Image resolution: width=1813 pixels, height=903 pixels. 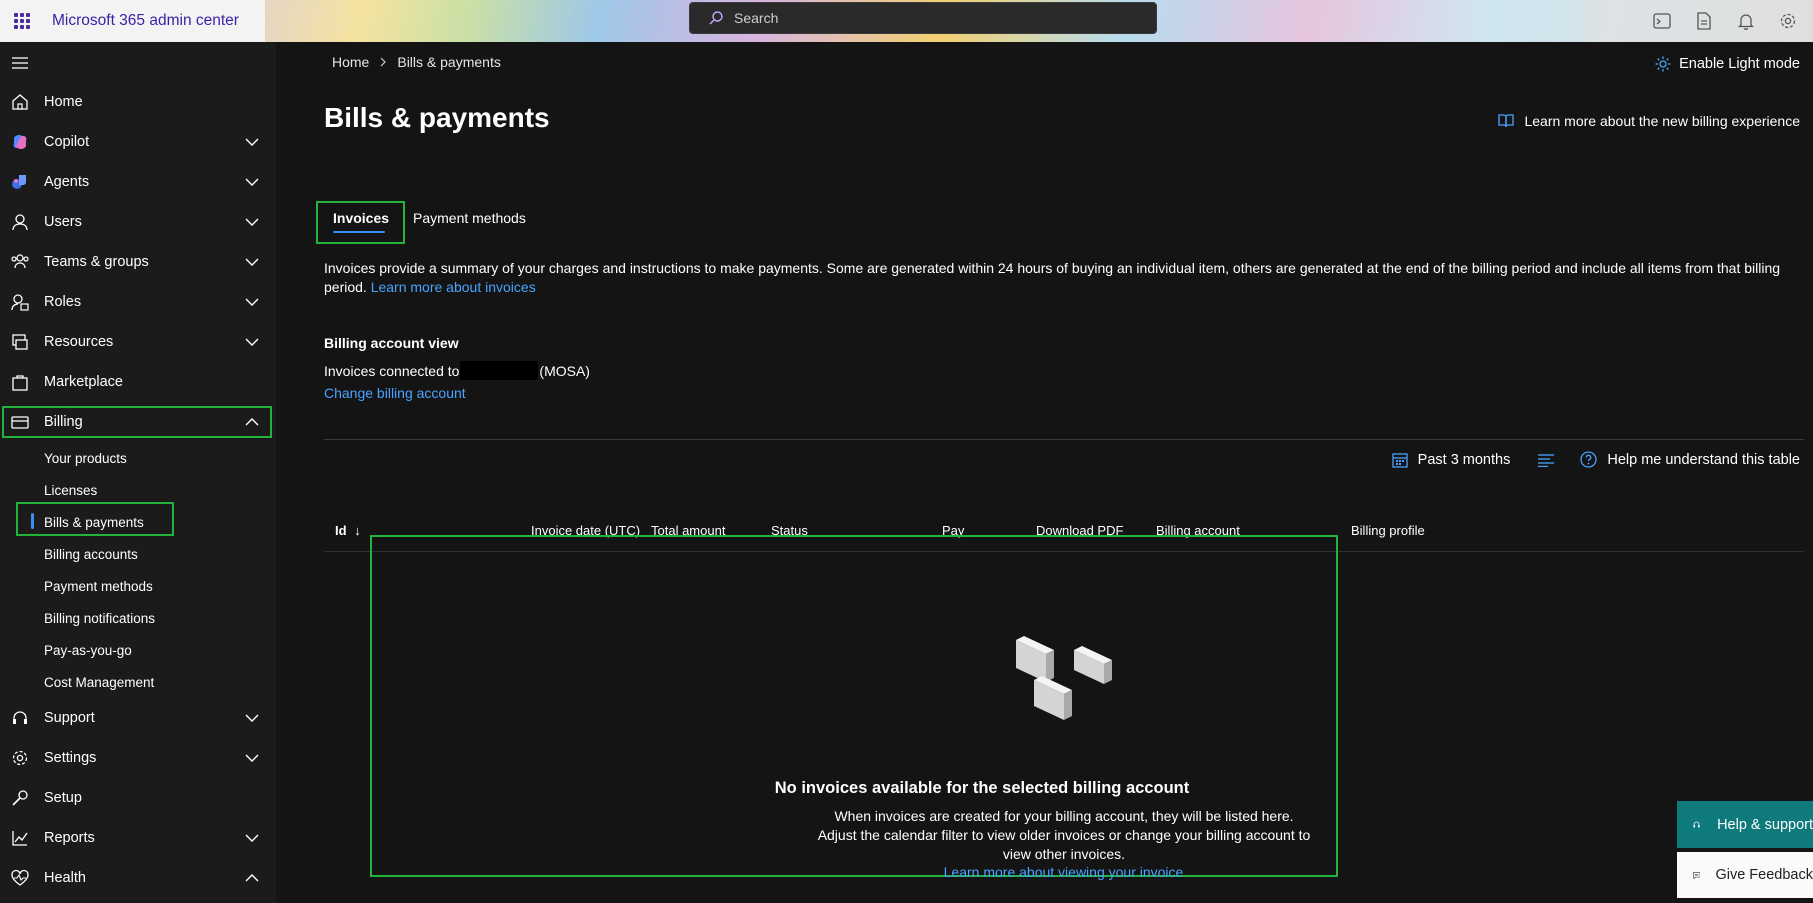 What do you see at coordinates (469, 218) in the screenshot?
I see `tab-payment-methods: Payment methods` at bounding box center [469, 218].